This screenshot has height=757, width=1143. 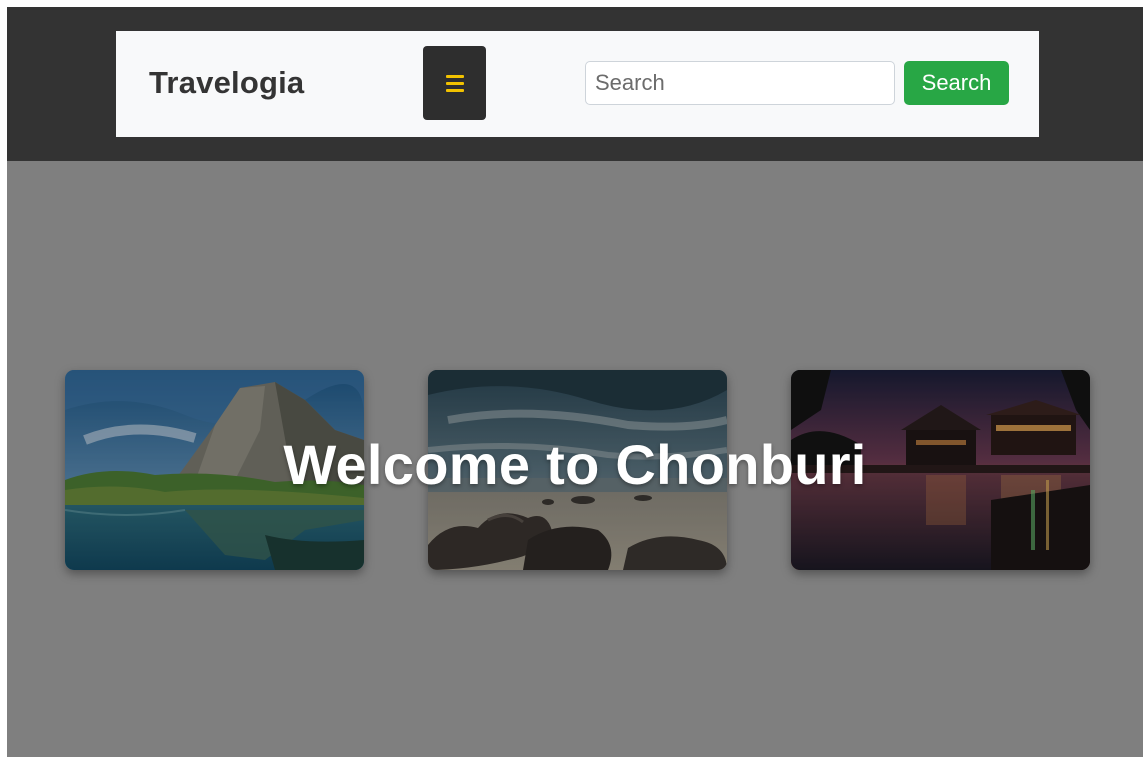 I want to click on hero-title: Welcome to Chonburi, so click(x=575, y=464).